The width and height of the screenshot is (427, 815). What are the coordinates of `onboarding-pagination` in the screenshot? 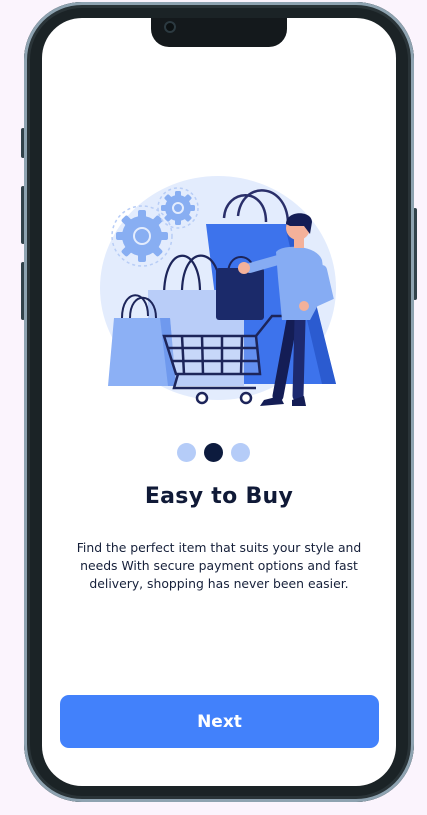 It's located at (213, 453).